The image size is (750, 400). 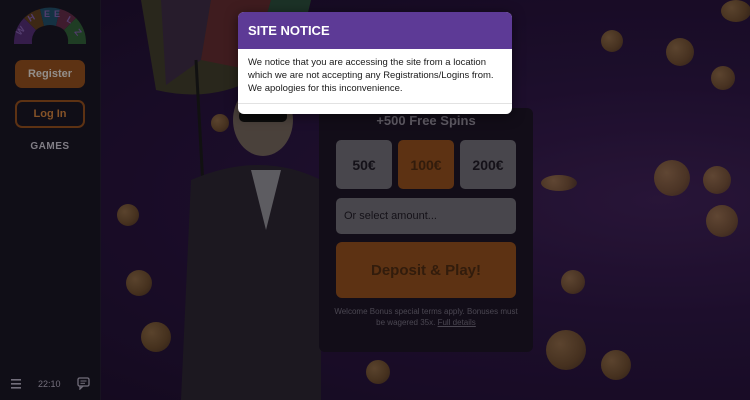 I want to click on sidebar-footer: 22:10, so click(x=50, y=385).